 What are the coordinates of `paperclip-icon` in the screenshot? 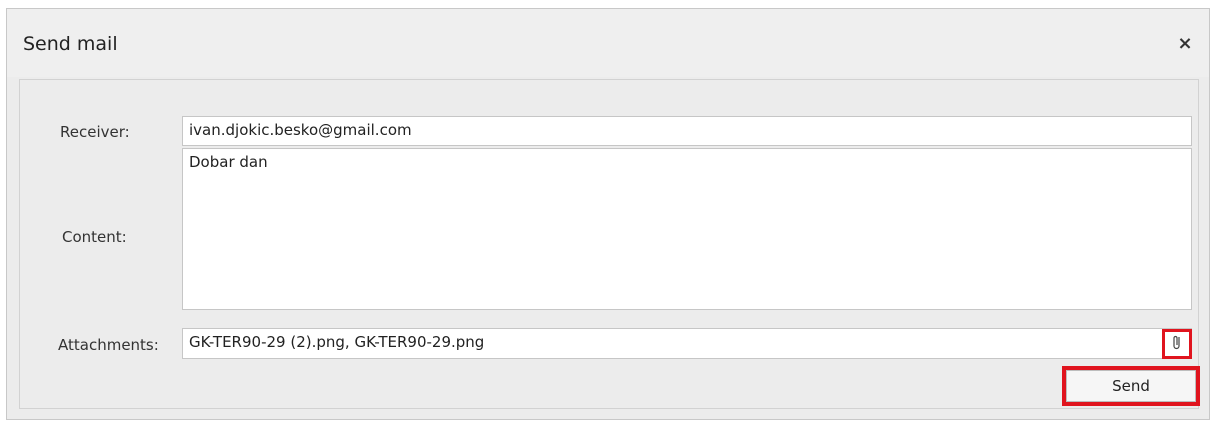 It's located at (1177, 344).